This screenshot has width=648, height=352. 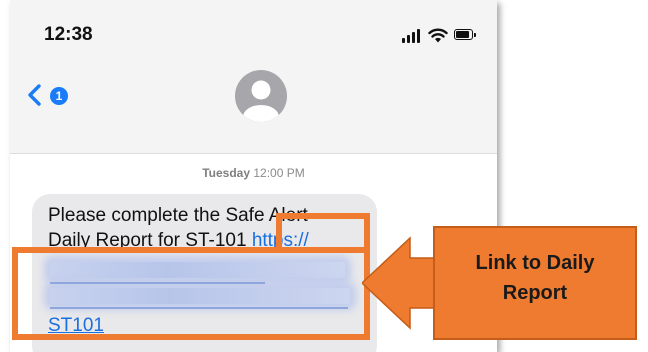 What do you see at coordinates (178, 215) in the screenshot?
I see `message-line-1: Please complete the Safe Alert` at bounding box center [178, 215].